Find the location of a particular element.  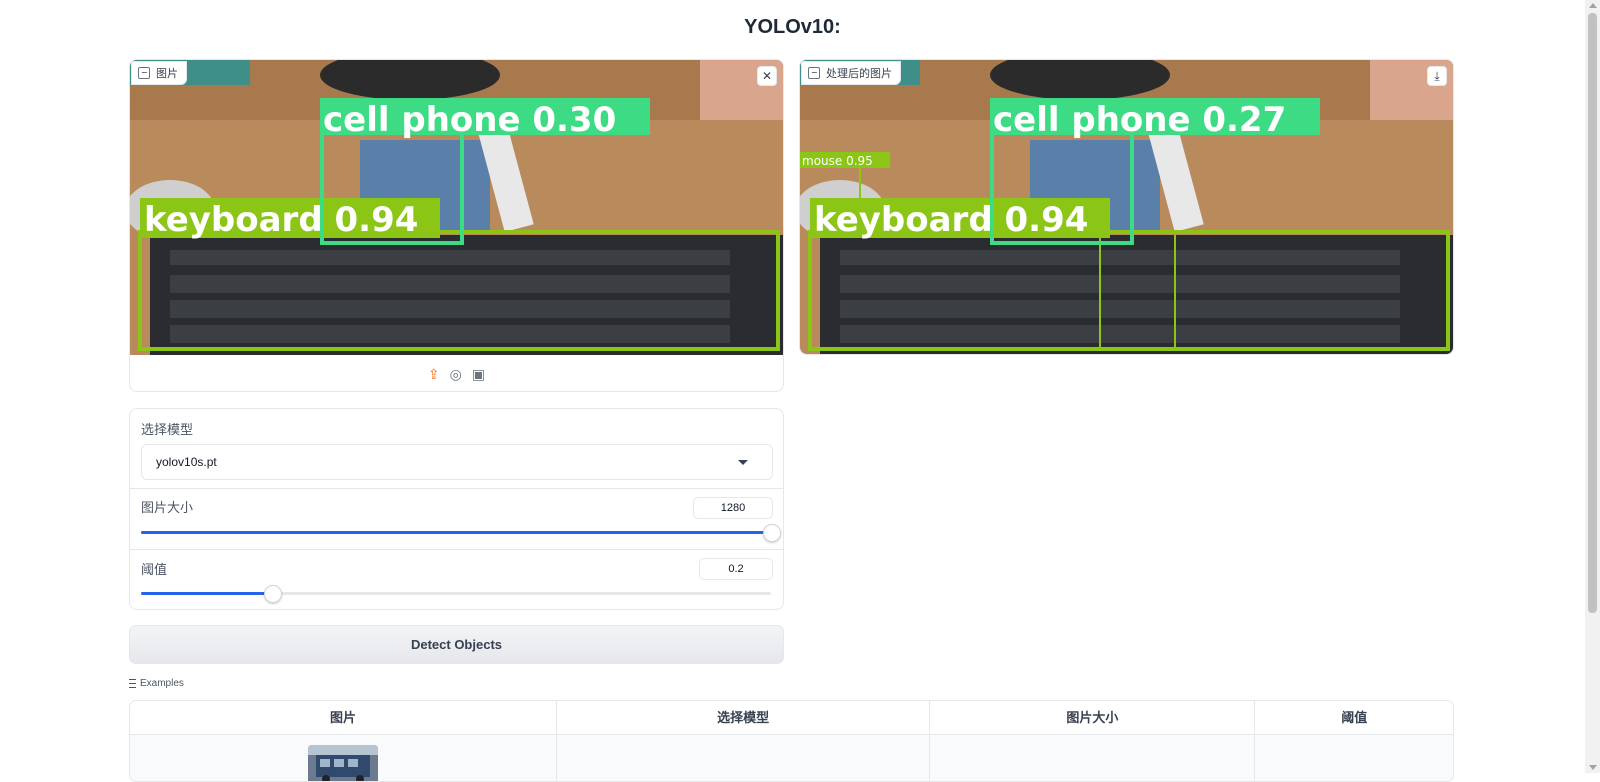

threshold-slider-thumb is located at coordinates (273, 594).